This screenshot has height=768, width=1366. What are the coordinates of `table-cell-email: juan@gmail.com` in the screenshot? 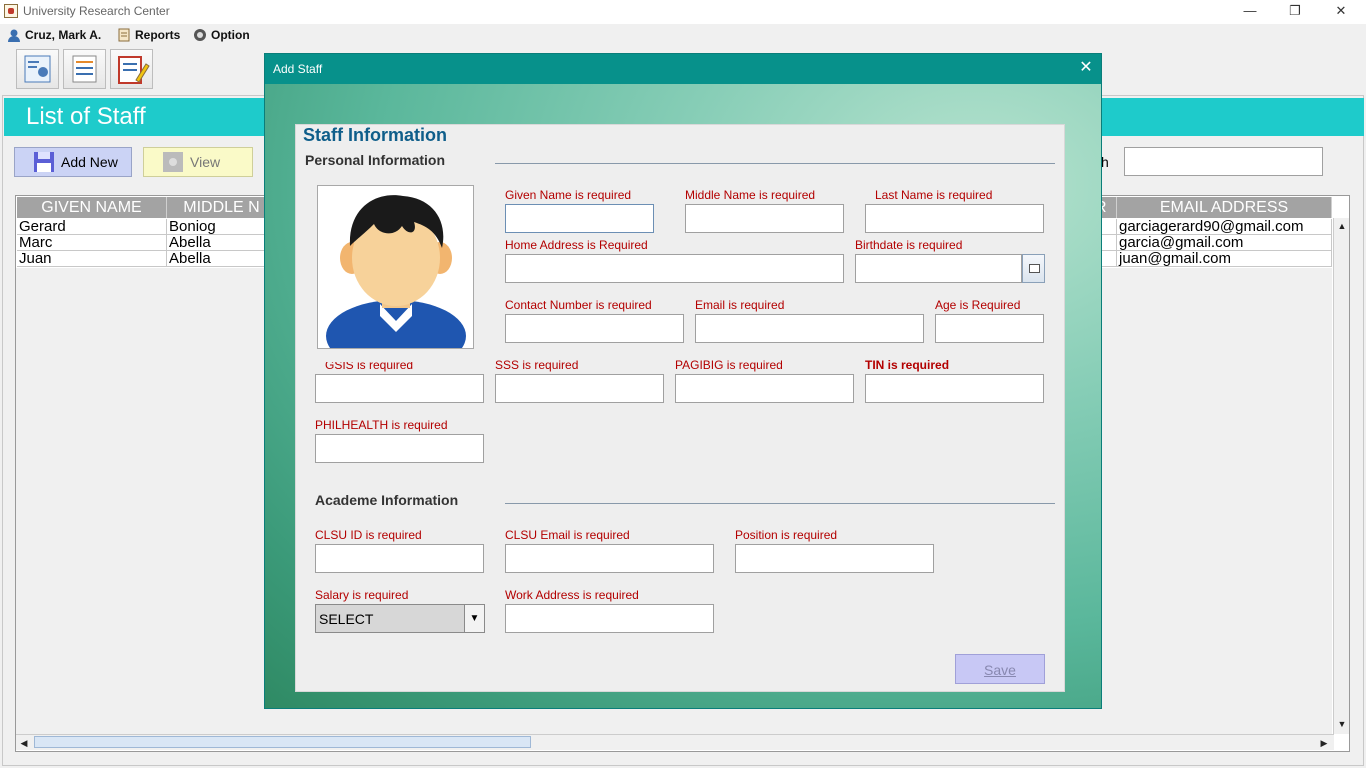 It's located at (1224, 259).